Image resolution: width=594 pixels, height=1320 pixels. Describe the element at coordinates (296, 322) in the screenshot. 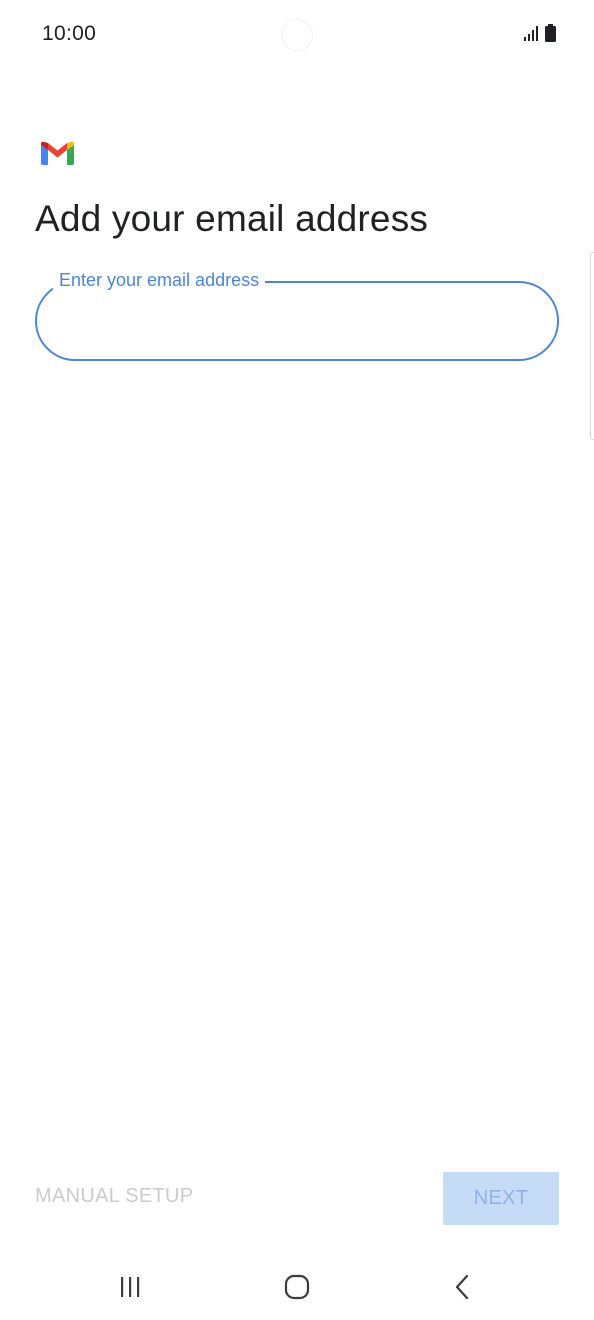

I see `email-input` at that location.